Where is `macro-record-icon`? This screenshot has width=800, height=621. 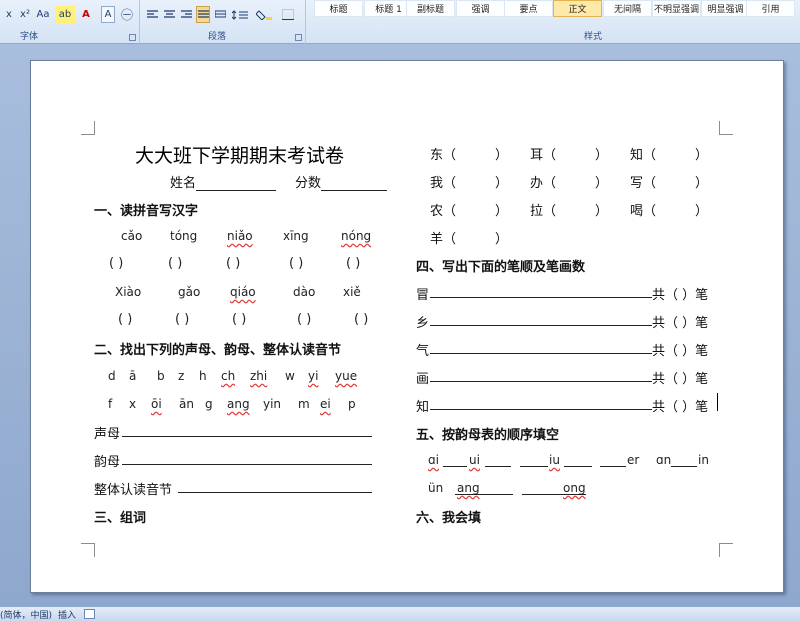
macro-record-icon is located at coordinates (89, 614).